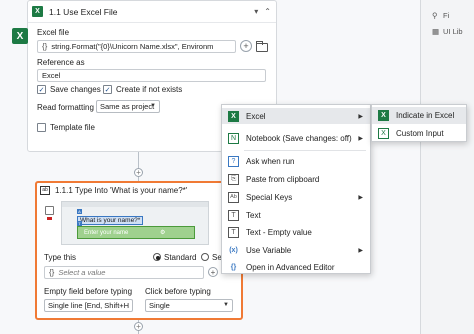 This screenshot has width=474, height=334. Describe the element at coordinates (151, 75) in the screenshot. I see `reference-as-input: Excel` at that location.